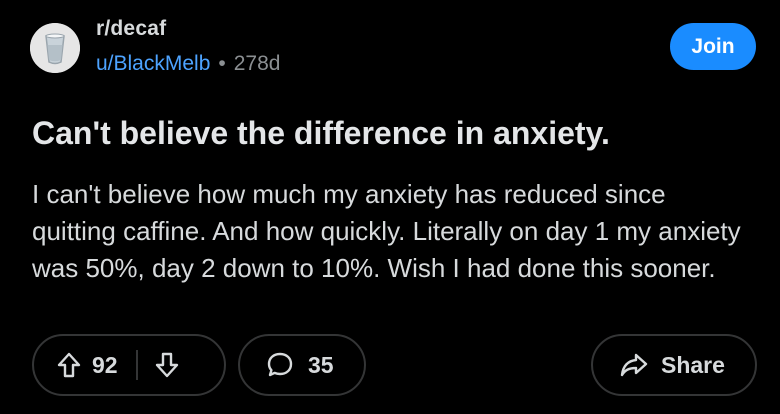 This screenshot has height=414, width=780. What do you see at coordinates (302, 365) in the screenshot?
I see `comments-button: 35` at bounding box center [302, 365].